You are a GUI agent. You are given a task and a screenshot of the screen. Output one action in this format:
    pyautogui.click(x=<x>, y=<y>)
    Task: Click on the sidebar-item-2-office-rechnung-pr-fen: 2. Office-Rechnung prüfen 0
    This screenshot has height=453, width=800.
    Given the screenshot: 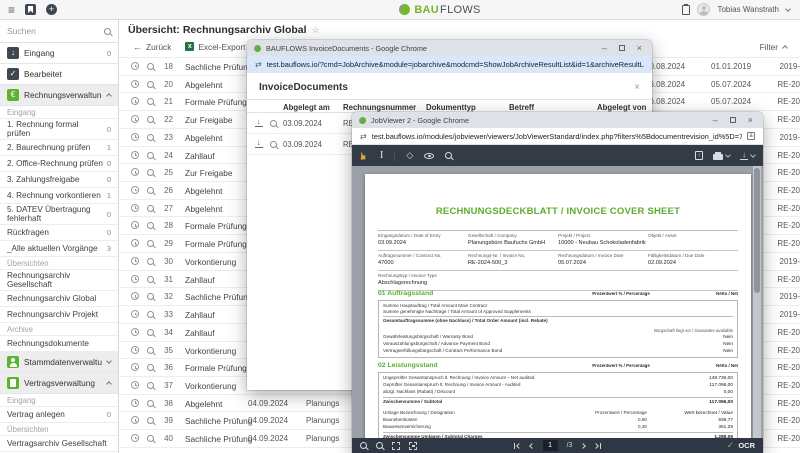 What is the action you would take?
    pyautogui.click(x=59, y=164)
    